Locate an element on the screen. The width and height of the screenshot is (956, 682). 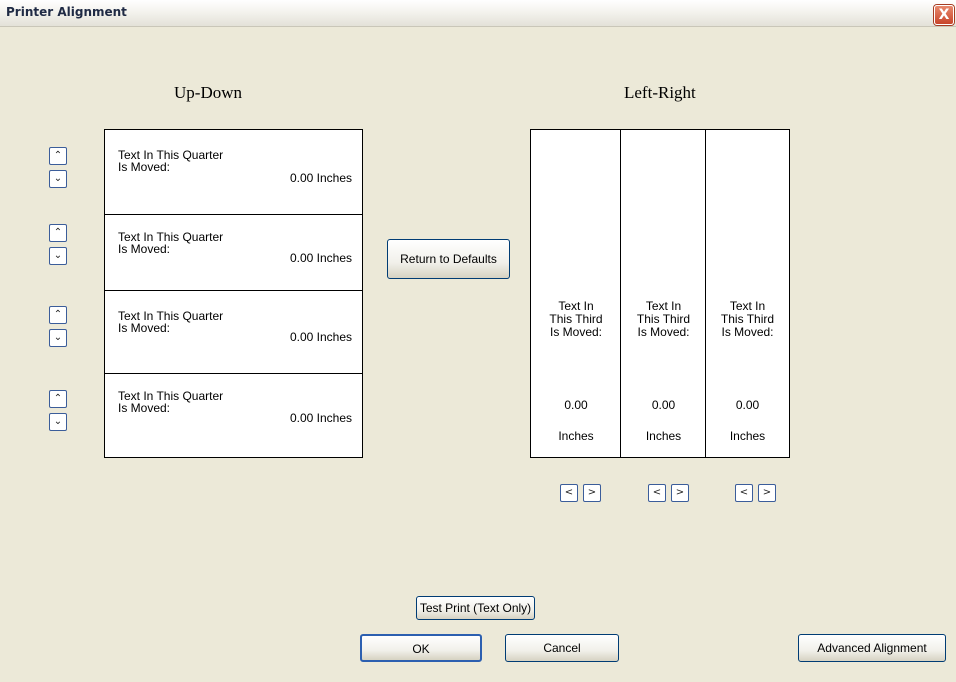
test-print-button: Test Print (Text Only) is located at coordinates (475, 608).